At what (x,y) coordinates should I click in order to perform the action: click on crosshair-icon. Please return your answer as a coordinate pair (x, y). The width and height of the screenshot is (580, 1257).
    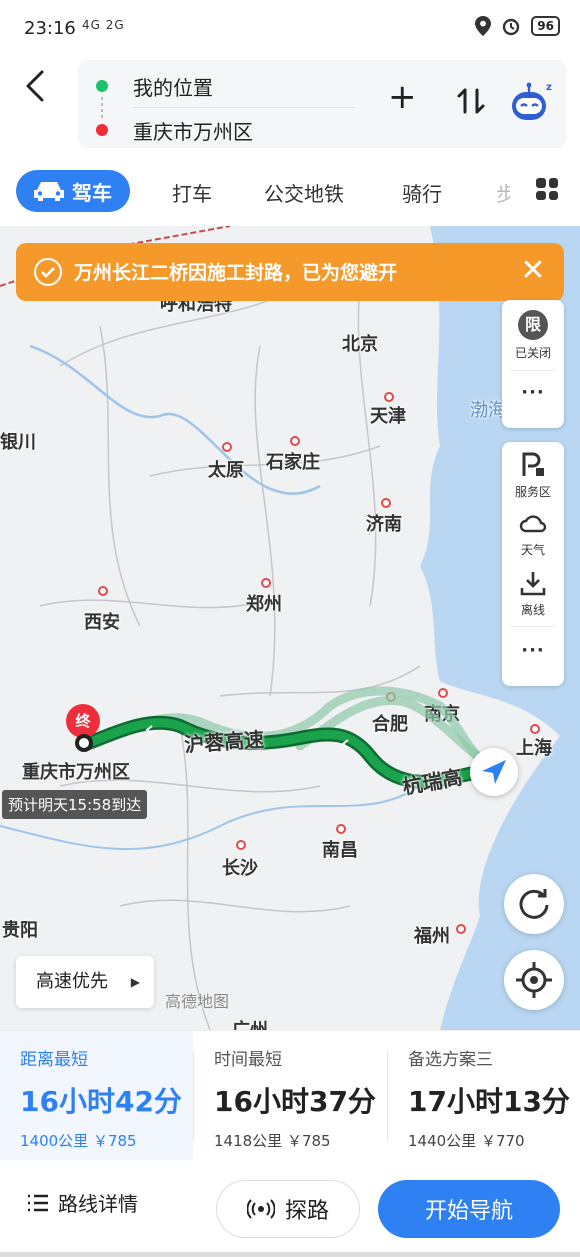
    Looking at the image, I should click on (534, 980).